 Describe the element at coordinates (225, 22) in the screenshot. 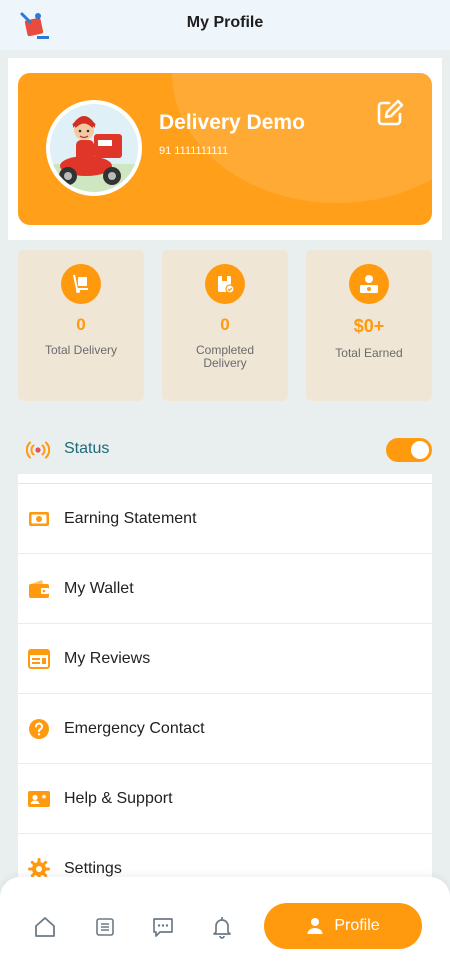

I see `page-title: My Profile` at that location.